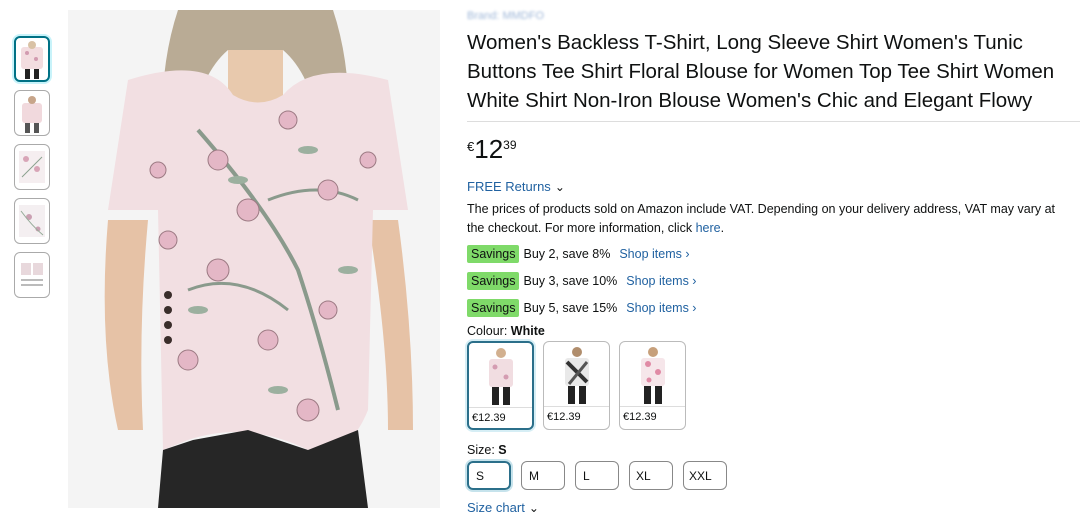  Describe the element at coordinates (509, 186) in the screenshot. I see `free-returns-label: FREE Returns` at that location.